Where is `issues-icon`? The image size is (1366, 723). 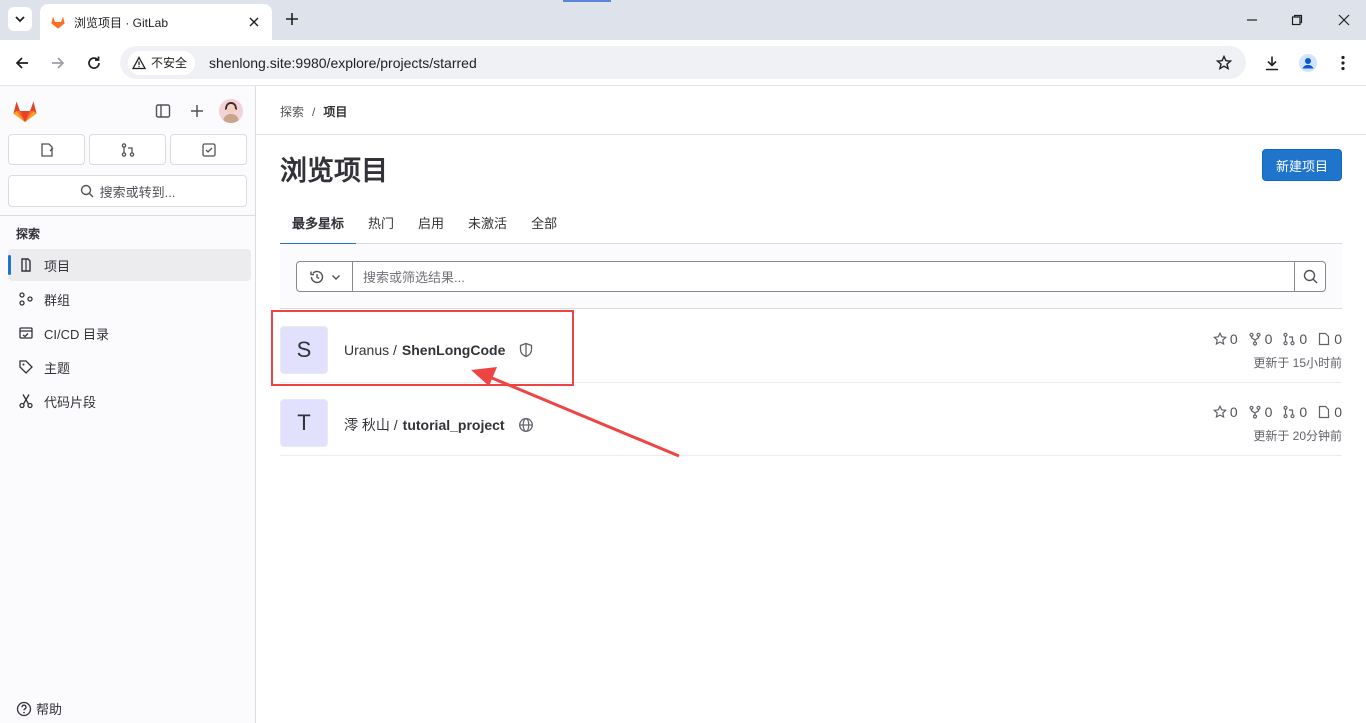
issues-icon is located at coordinates (46, 149).